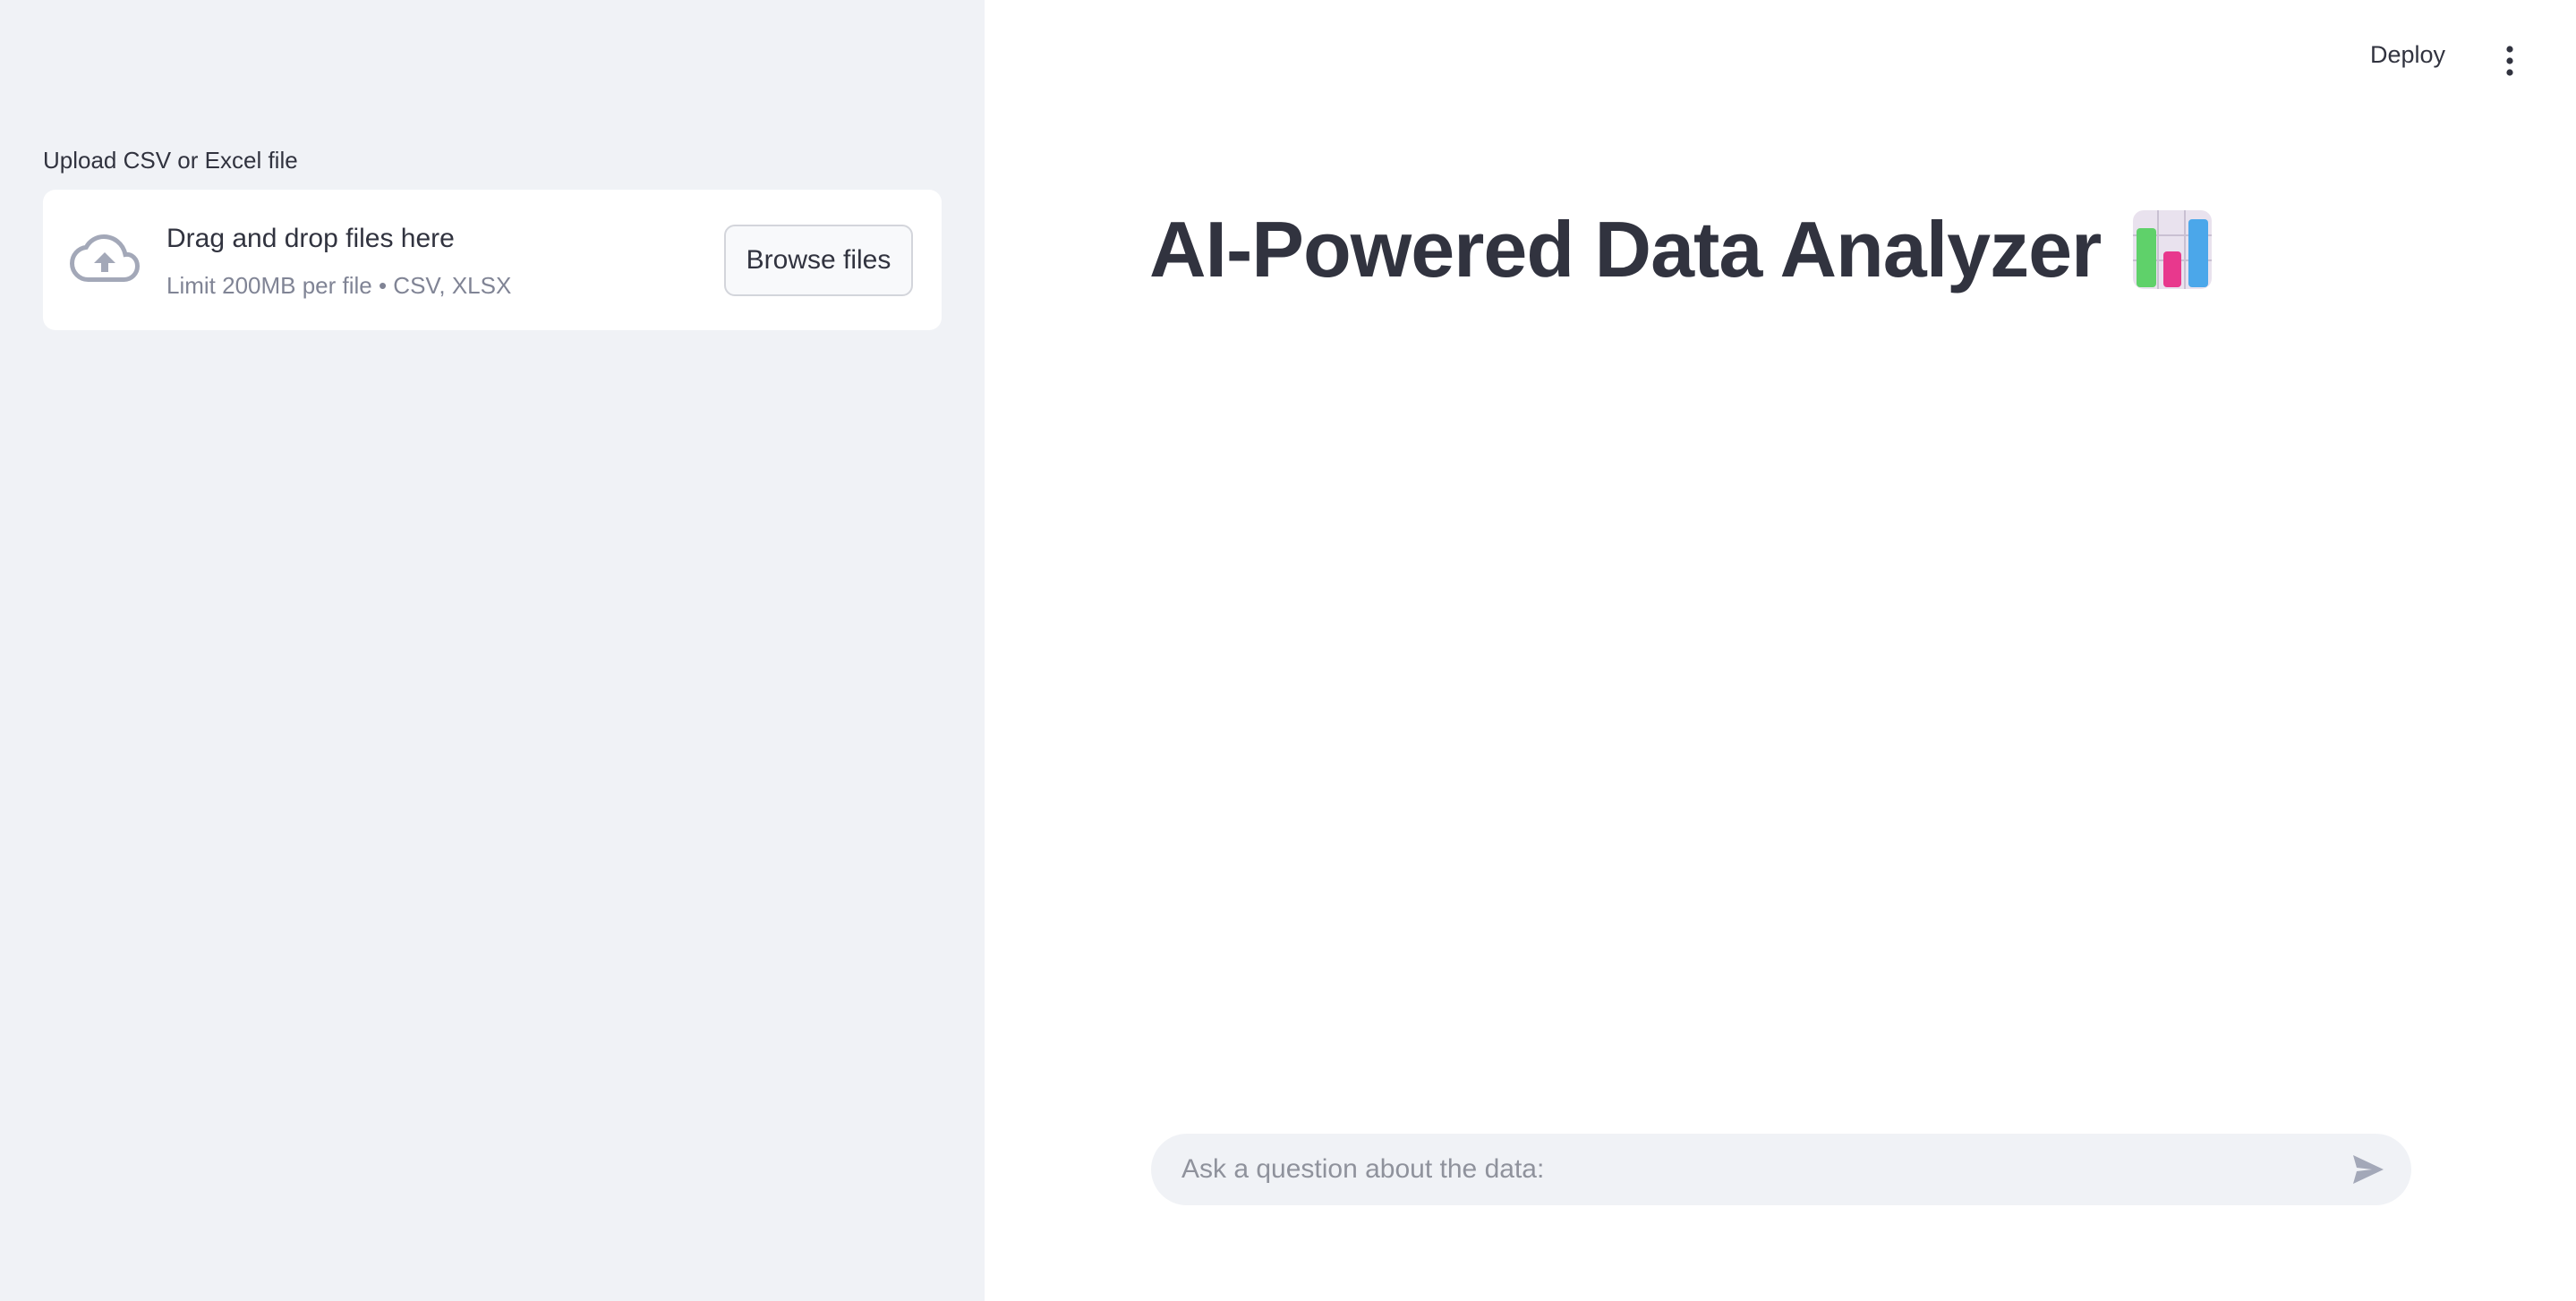 The height and width of the screenshot is (1301, 2576). I want to click on vertical-dots-icon, so click(2510, 61).